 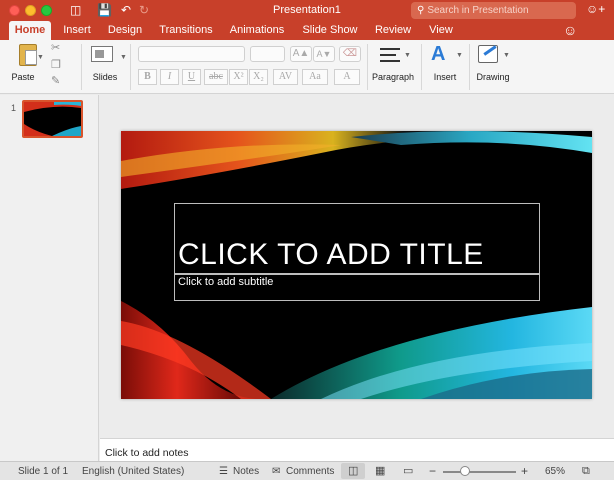 What do you see at coordinates (347, 77) in the screenshot?
I see `font-color-button: A` at bounding box center [347, 77].